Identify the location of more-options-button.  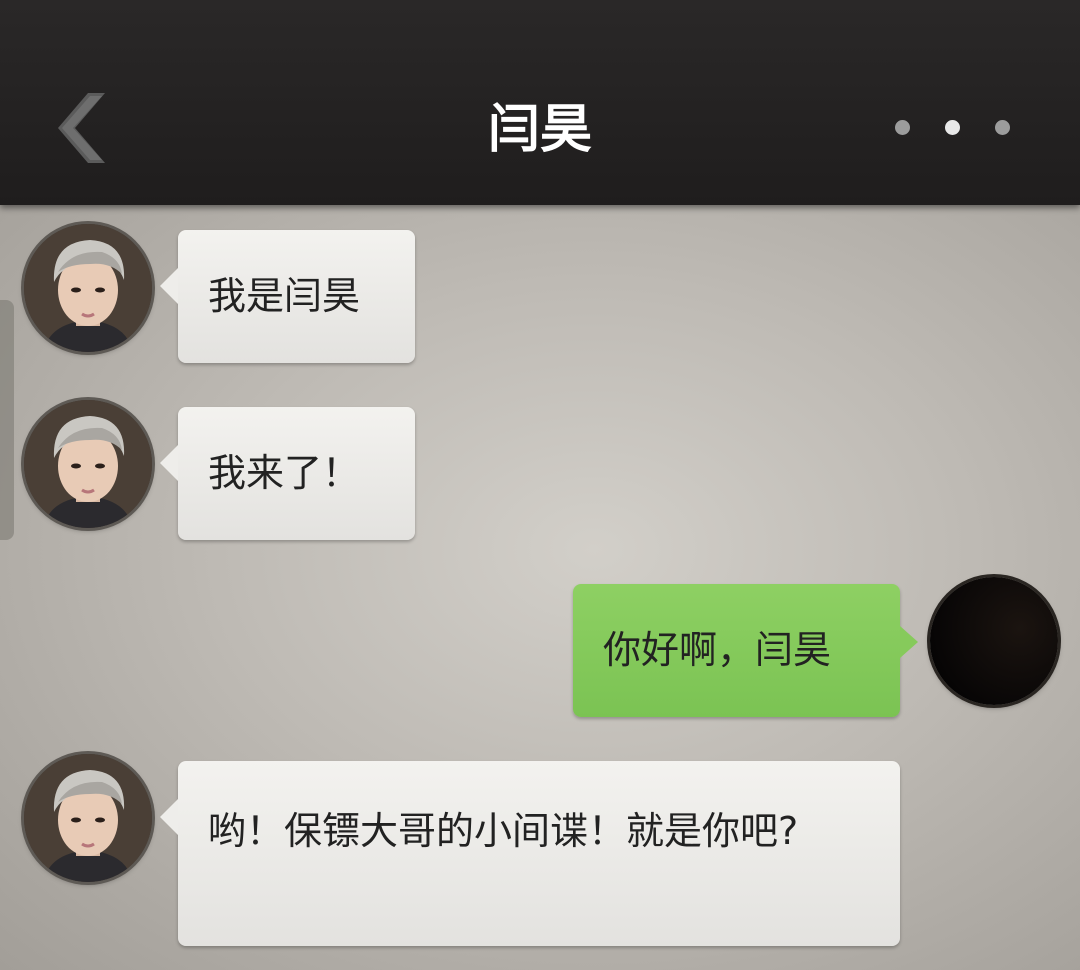
(952, 127).